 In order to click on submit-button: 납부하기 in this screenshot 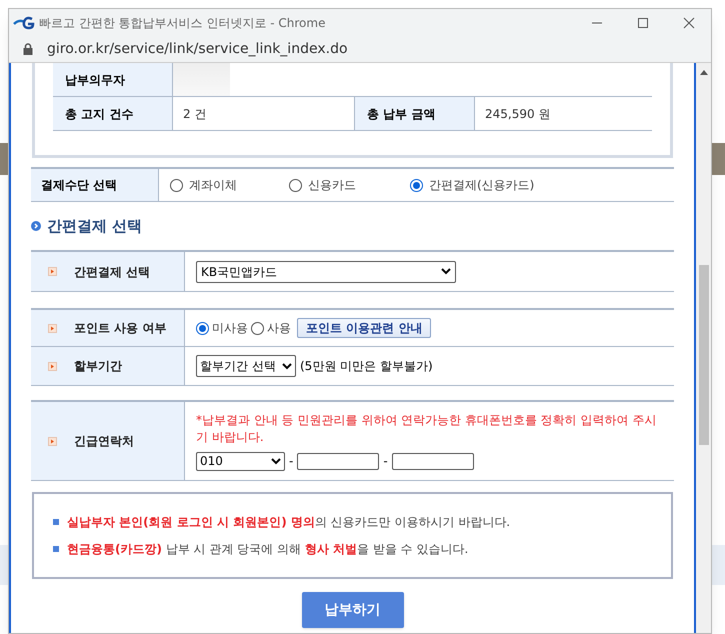, I will do `click(353, 610)`.